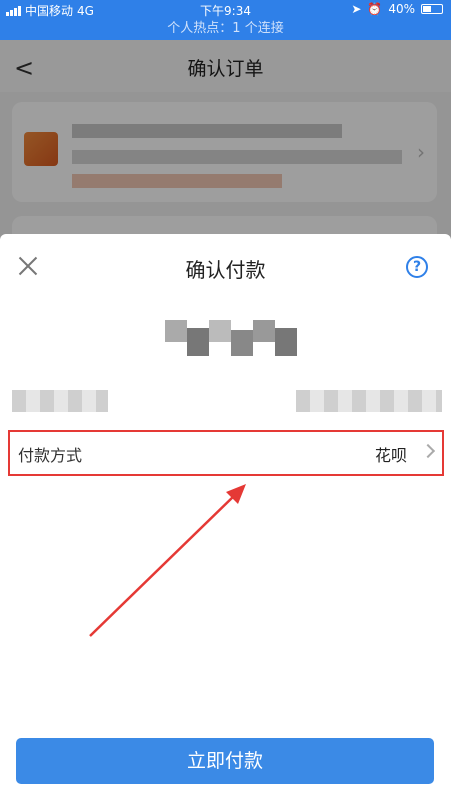  I want to click on blurred-label, so click(60, 401).